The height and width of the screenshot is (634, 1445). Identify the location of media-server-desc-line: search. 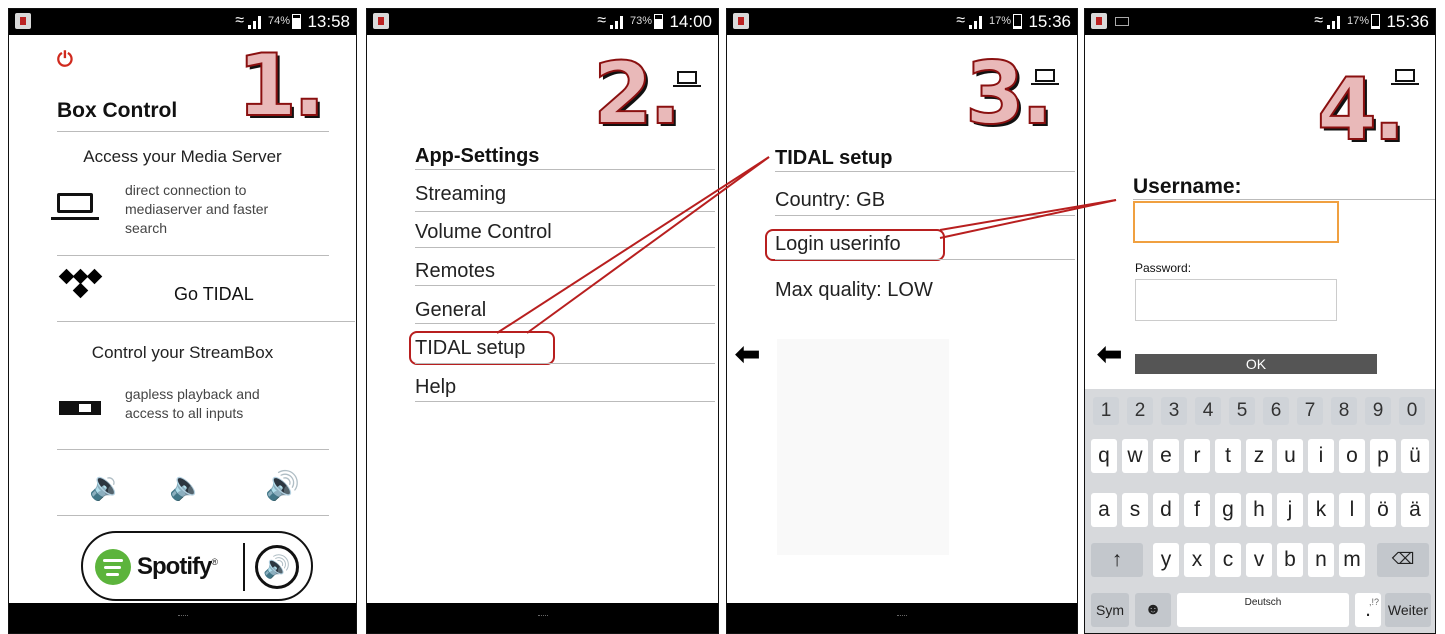
(146, 228).